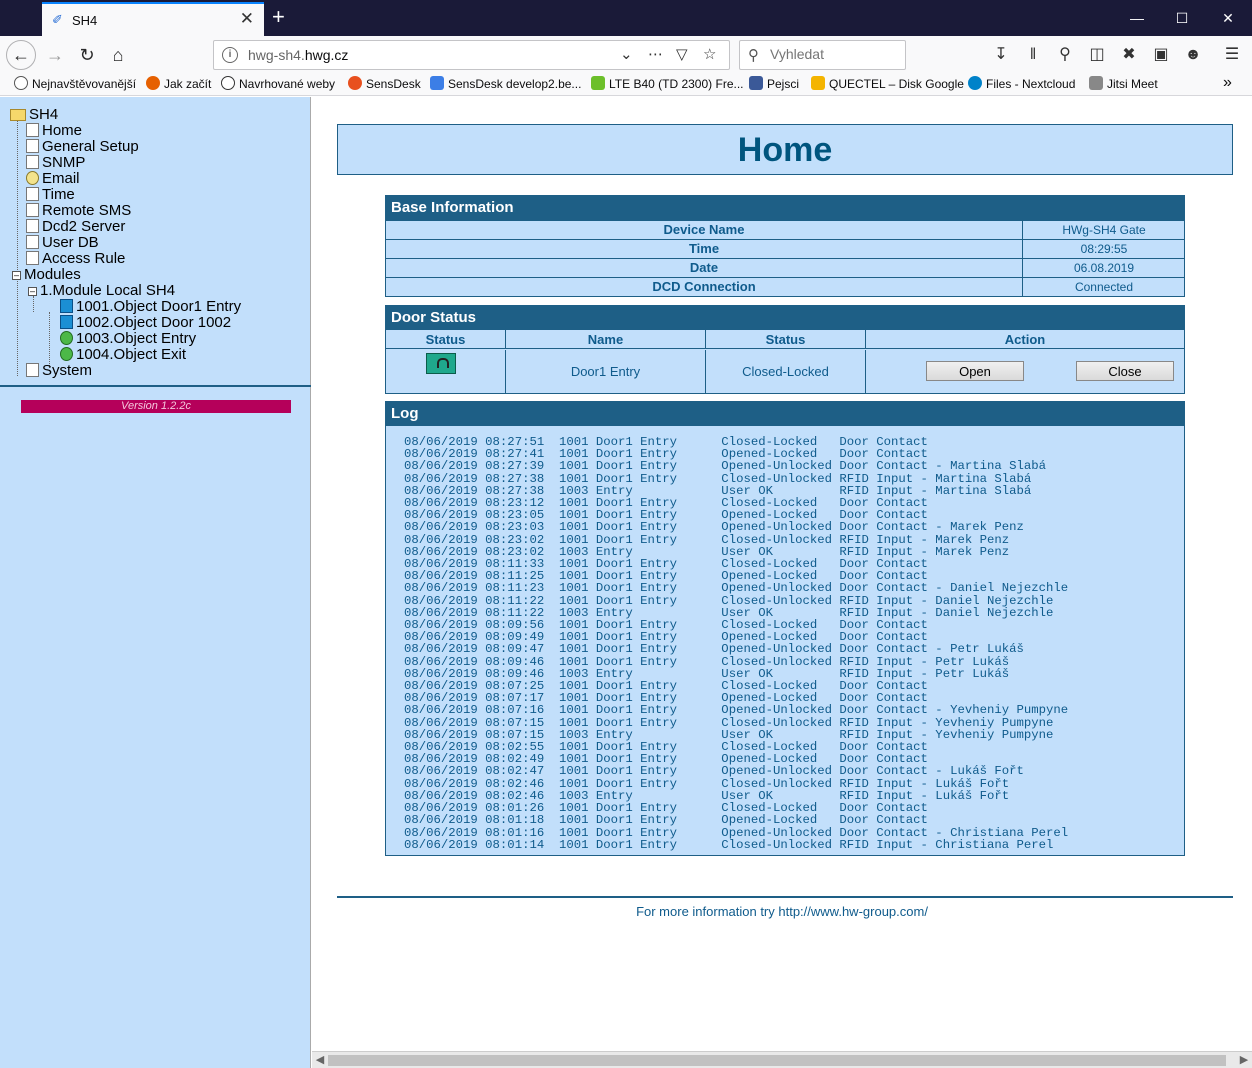 This screenshot has width=1252, height=1068. Describe the element at coordinates (62, 243) in the screenshot. I see `sidebar-item-user-db: User DB` at that location.